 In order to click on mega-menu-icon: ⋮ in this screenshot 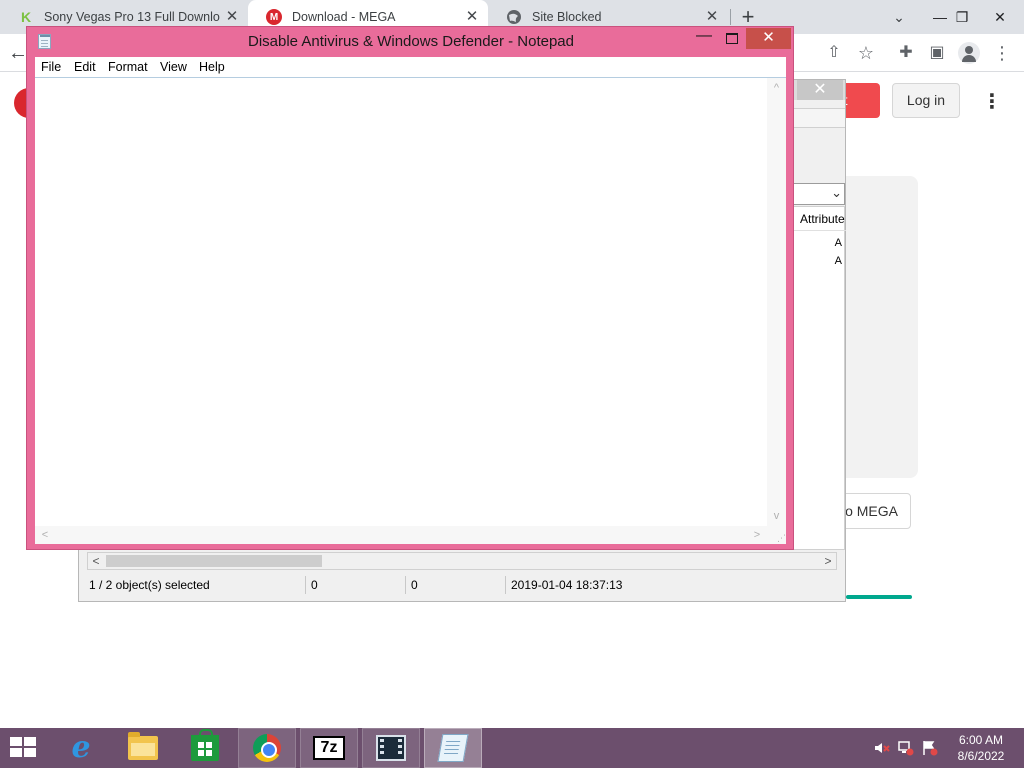, I will do `click(992, 102)`.